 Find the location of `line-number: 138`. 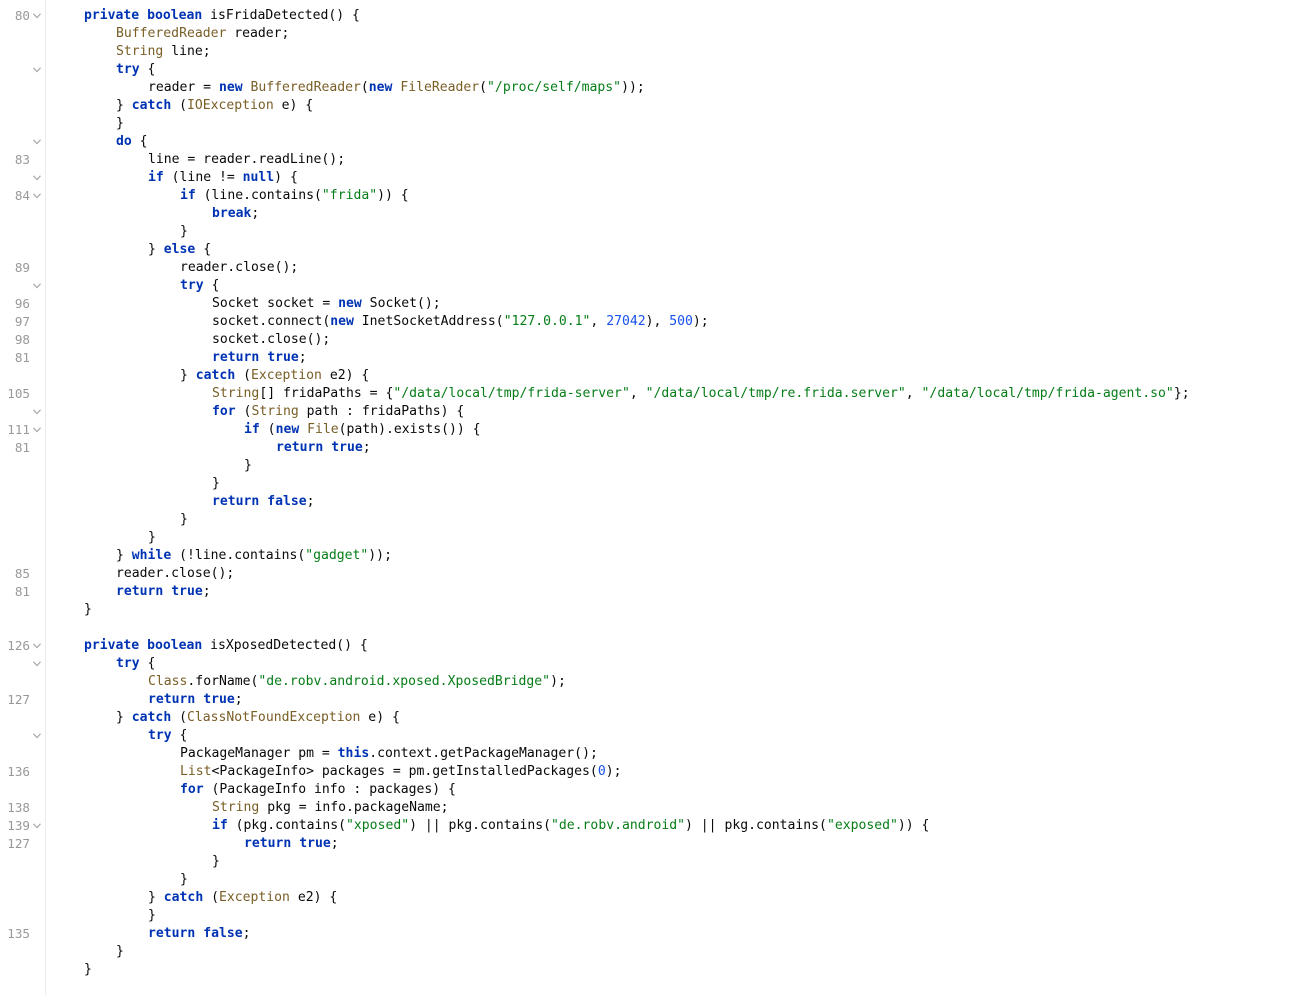

line-number: 138 is located at coordinates (18, 807).